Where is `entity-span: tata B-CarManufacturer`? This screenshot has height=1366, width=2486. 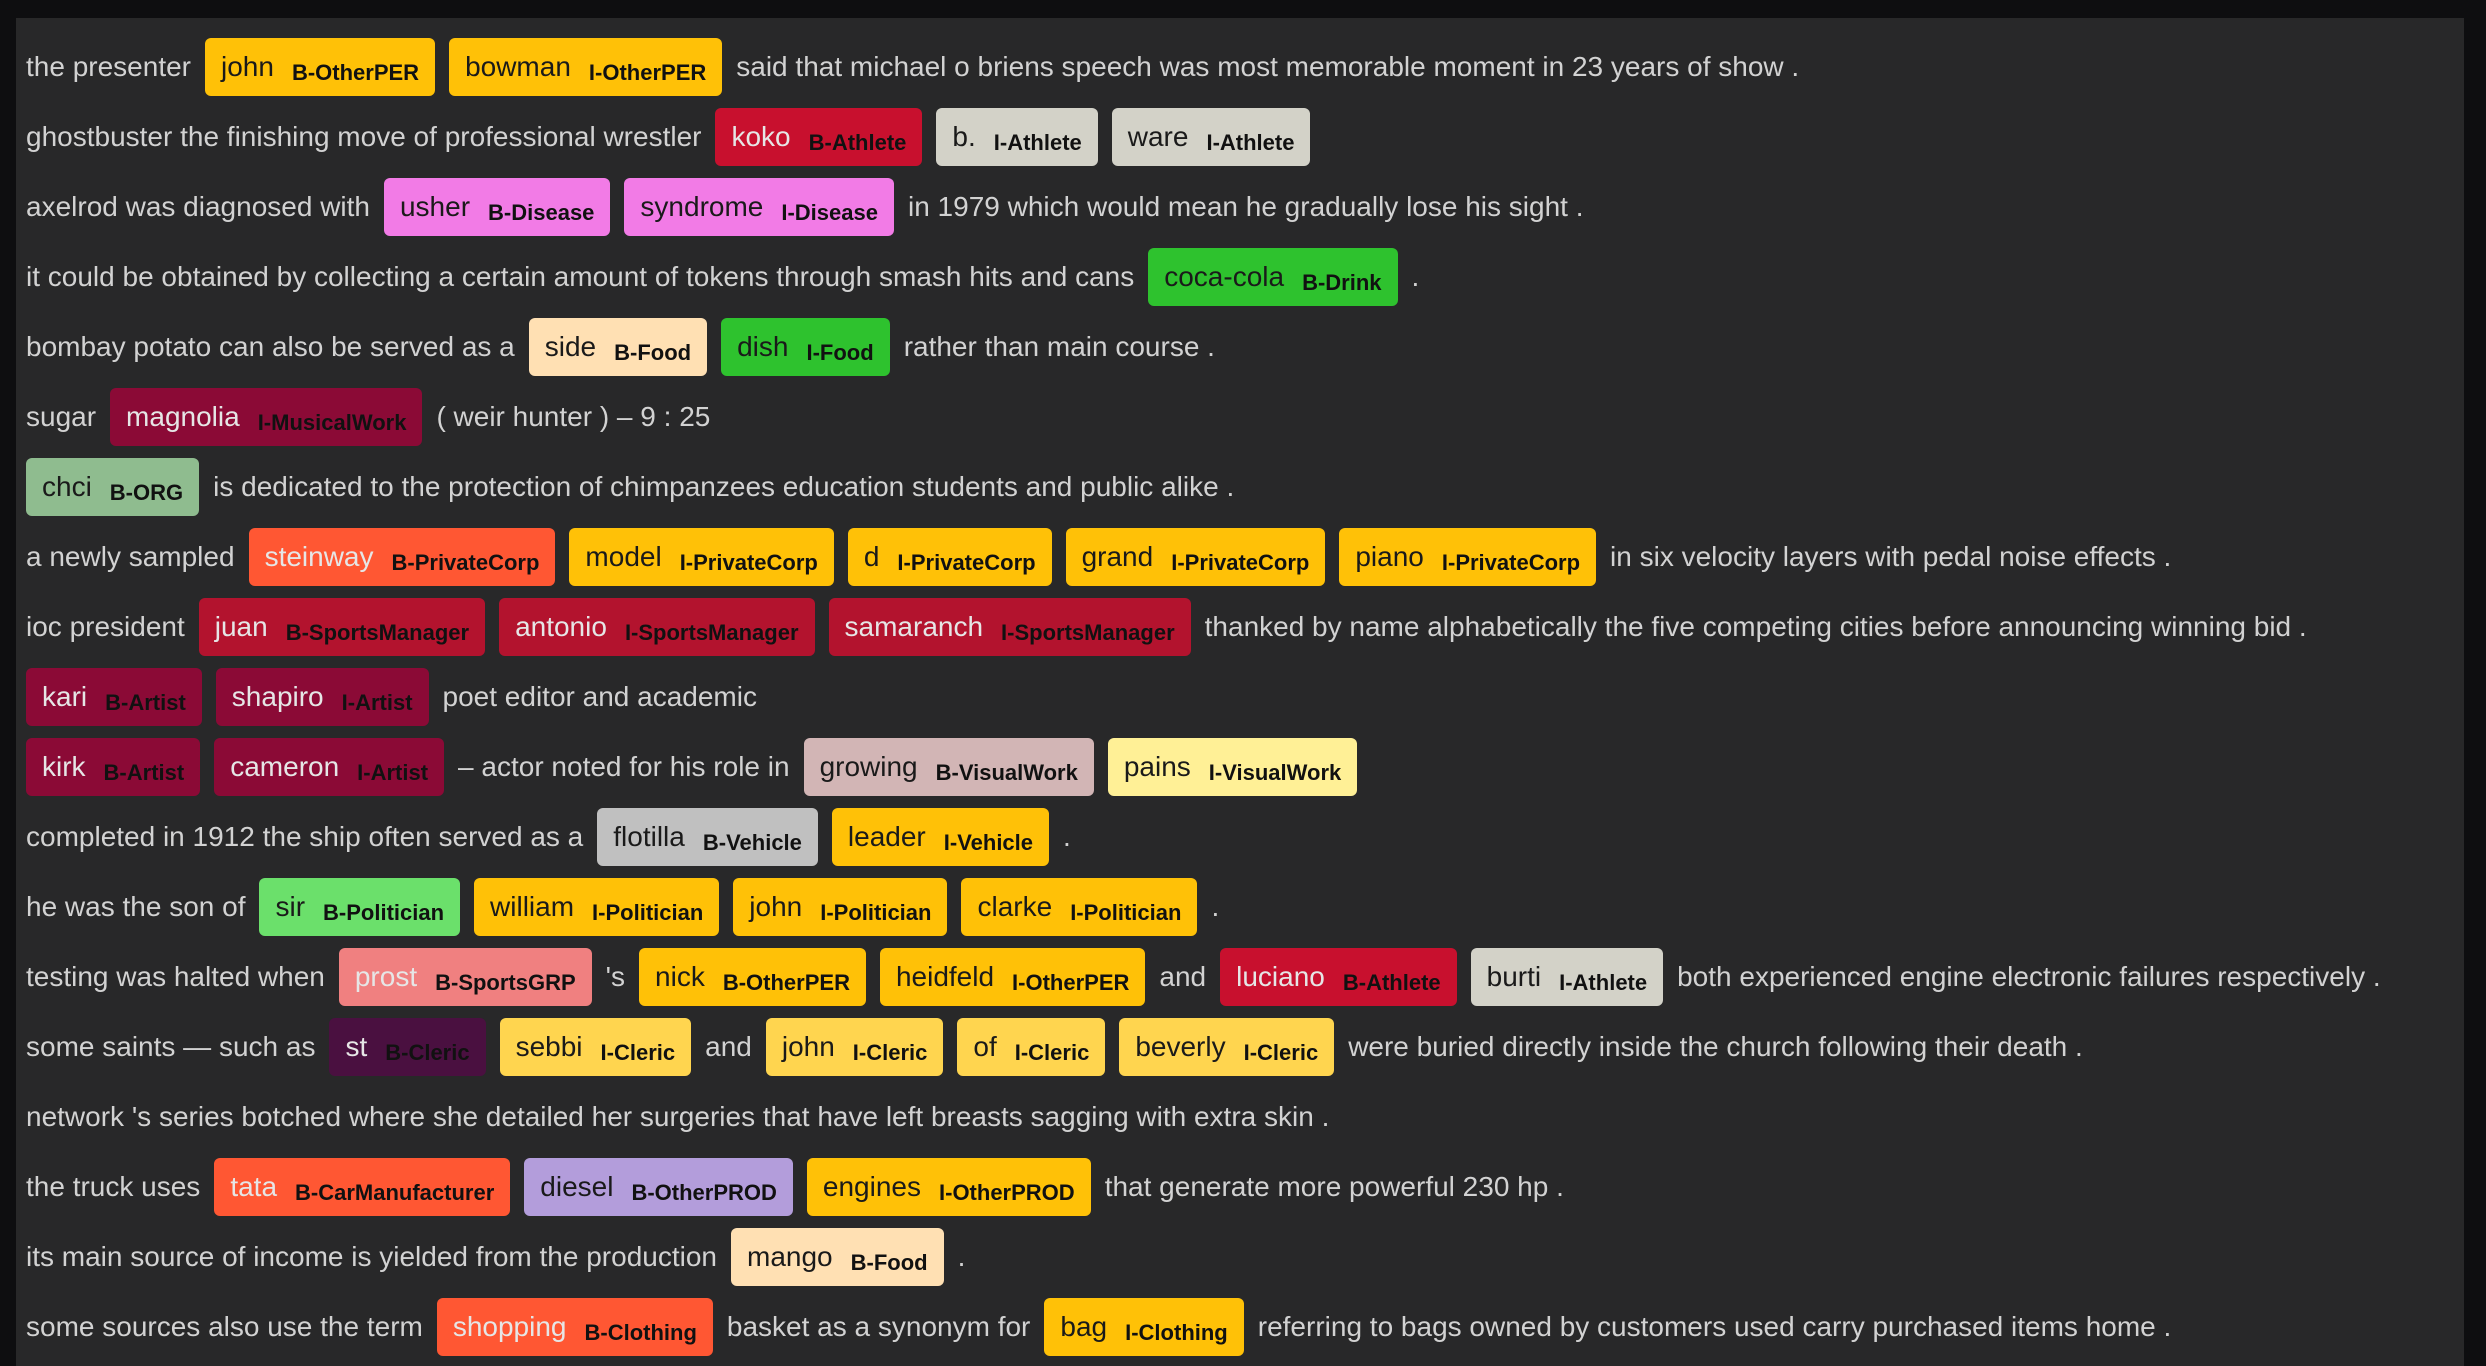
entity-span: tata B-CarManufacturer is located at coordinates (362, 1187).